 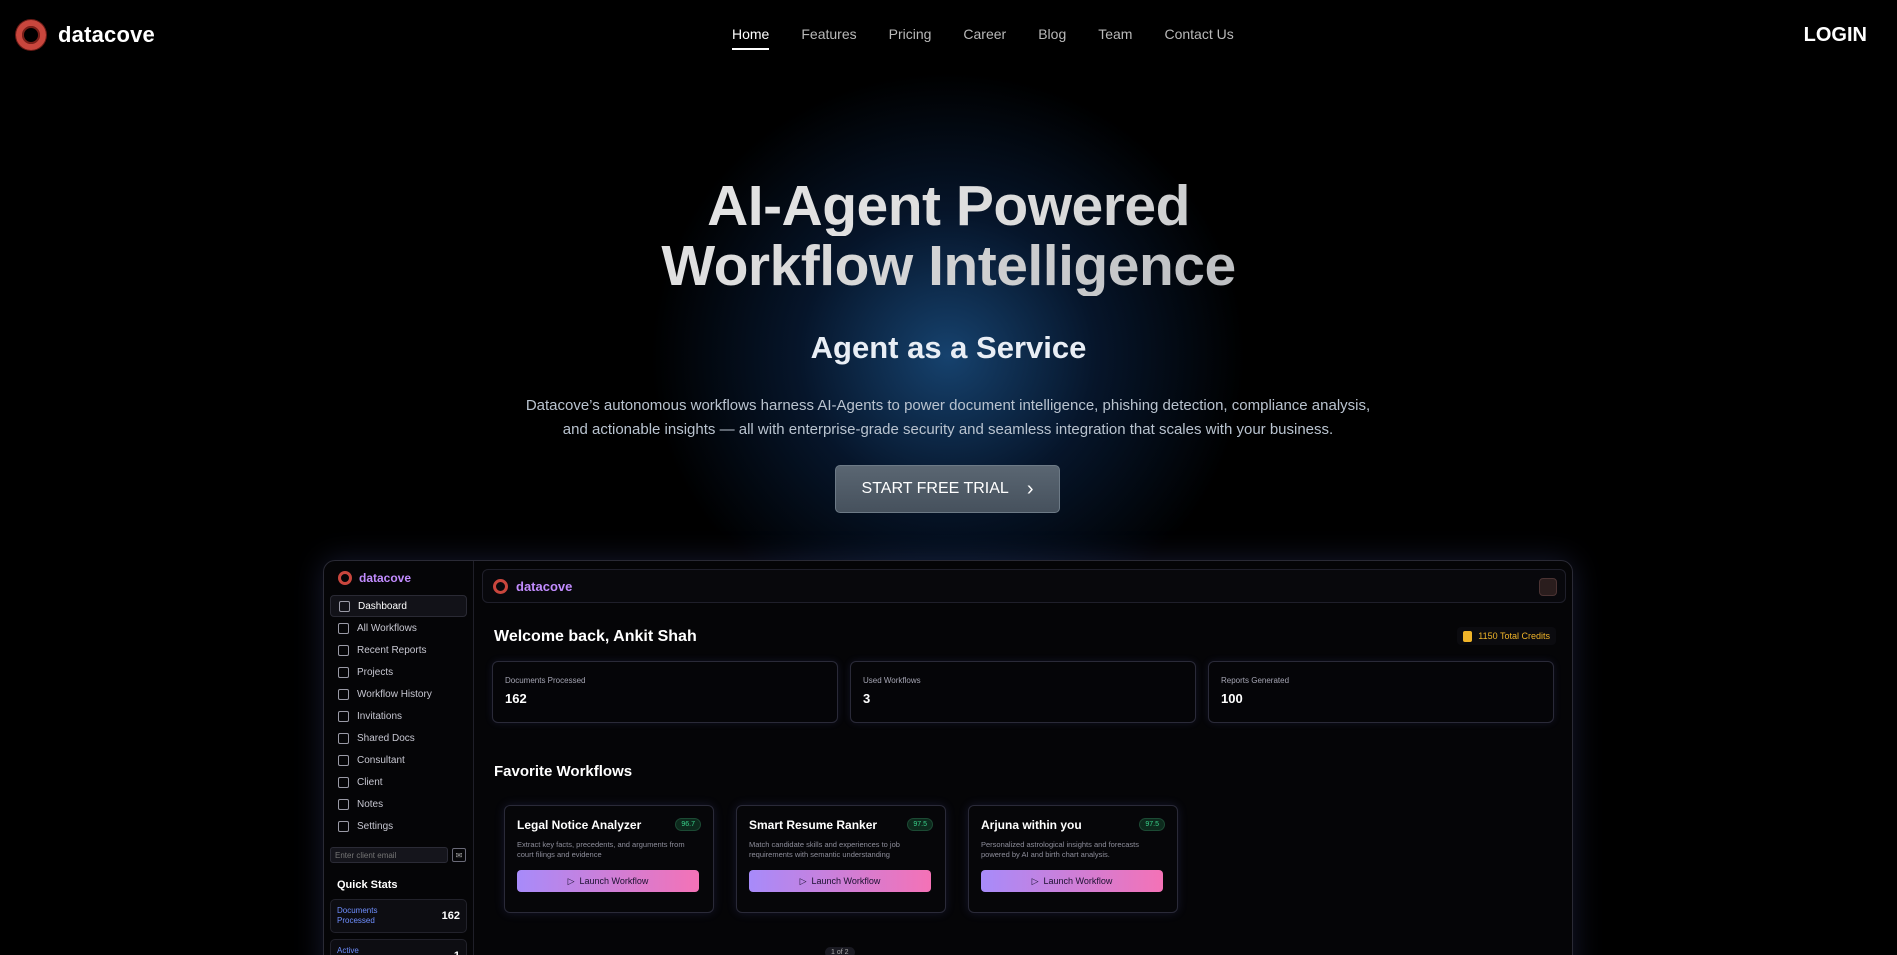 What do you see at coordinates (385, 578) in the screenshot?
I see `sidebar-brand-name: datacove` at bounding box center [385, 578].